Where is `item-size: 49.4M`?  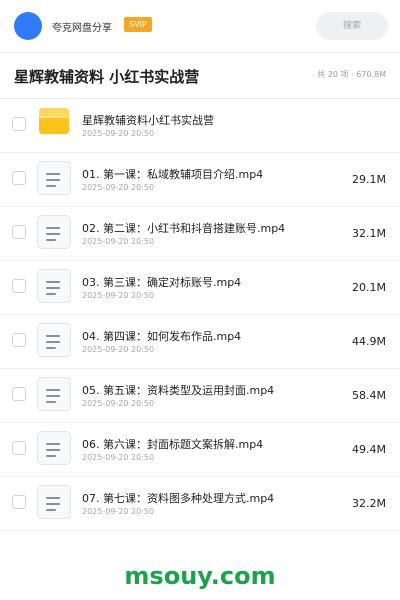 item-size: 49.4M is located at coordinates (369, 449).